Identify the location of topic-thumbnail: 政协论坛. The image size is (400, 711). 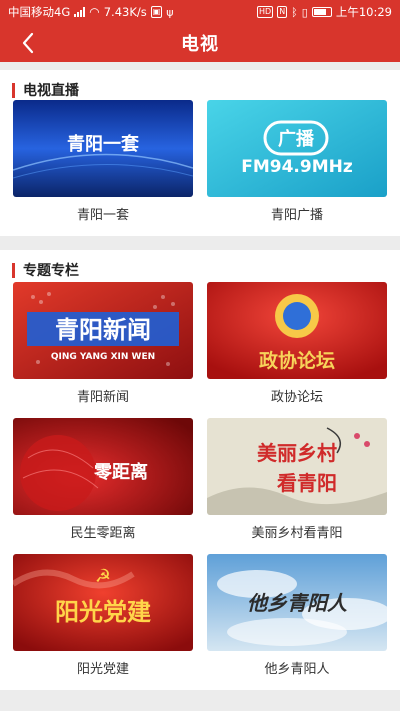
(297, 330).